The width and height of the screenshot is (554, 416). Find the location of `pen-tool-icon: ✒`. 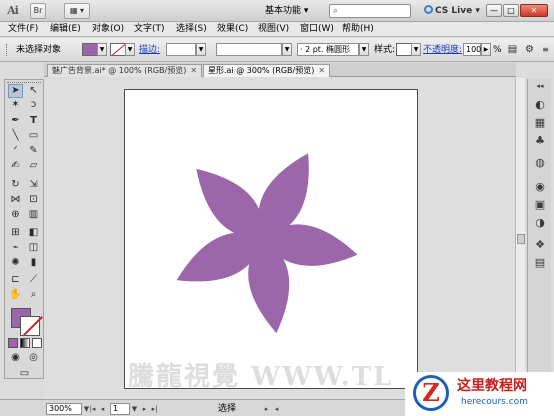

pen-tool-icon: ✒ is located at coordinates (15, 121).